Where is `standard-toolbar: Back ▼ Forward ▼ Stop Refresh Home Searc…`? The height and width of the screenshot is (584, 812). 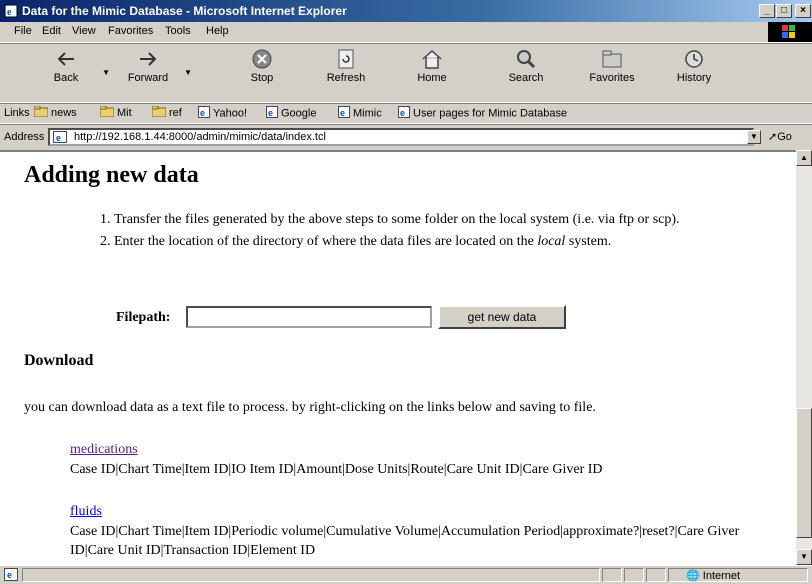 standard-toolbar: Back ▼ Forward ▼ Stop Refresh Home Searc… is located at coordinates (406, 73).